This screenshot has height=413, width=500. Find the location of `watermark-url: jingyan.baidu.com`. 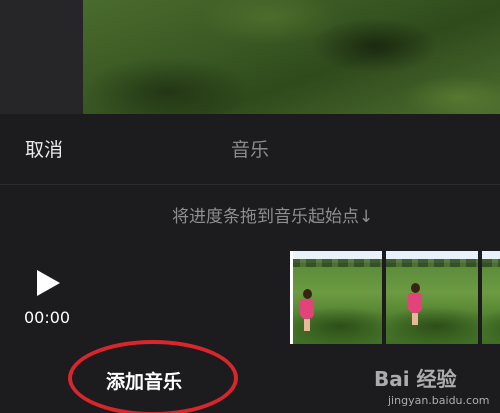

watermark-url: jingyan.baidu.com is located at coordinates (439, 400).